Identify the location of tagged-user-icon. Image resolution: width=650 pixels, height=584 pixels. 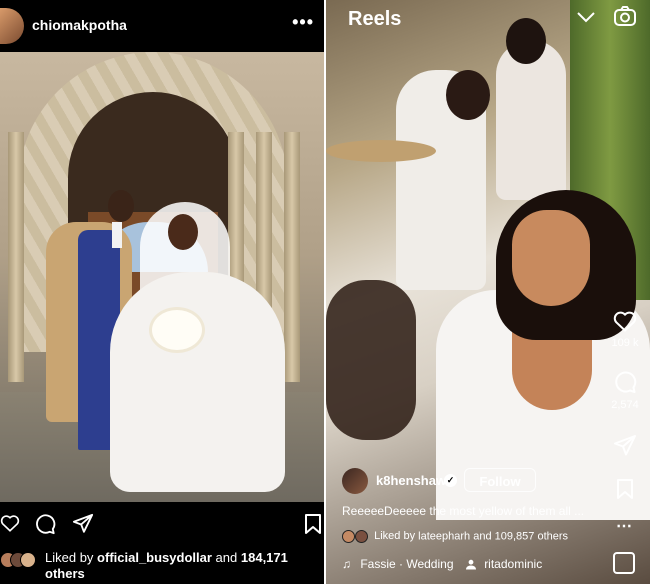
(470, 565).